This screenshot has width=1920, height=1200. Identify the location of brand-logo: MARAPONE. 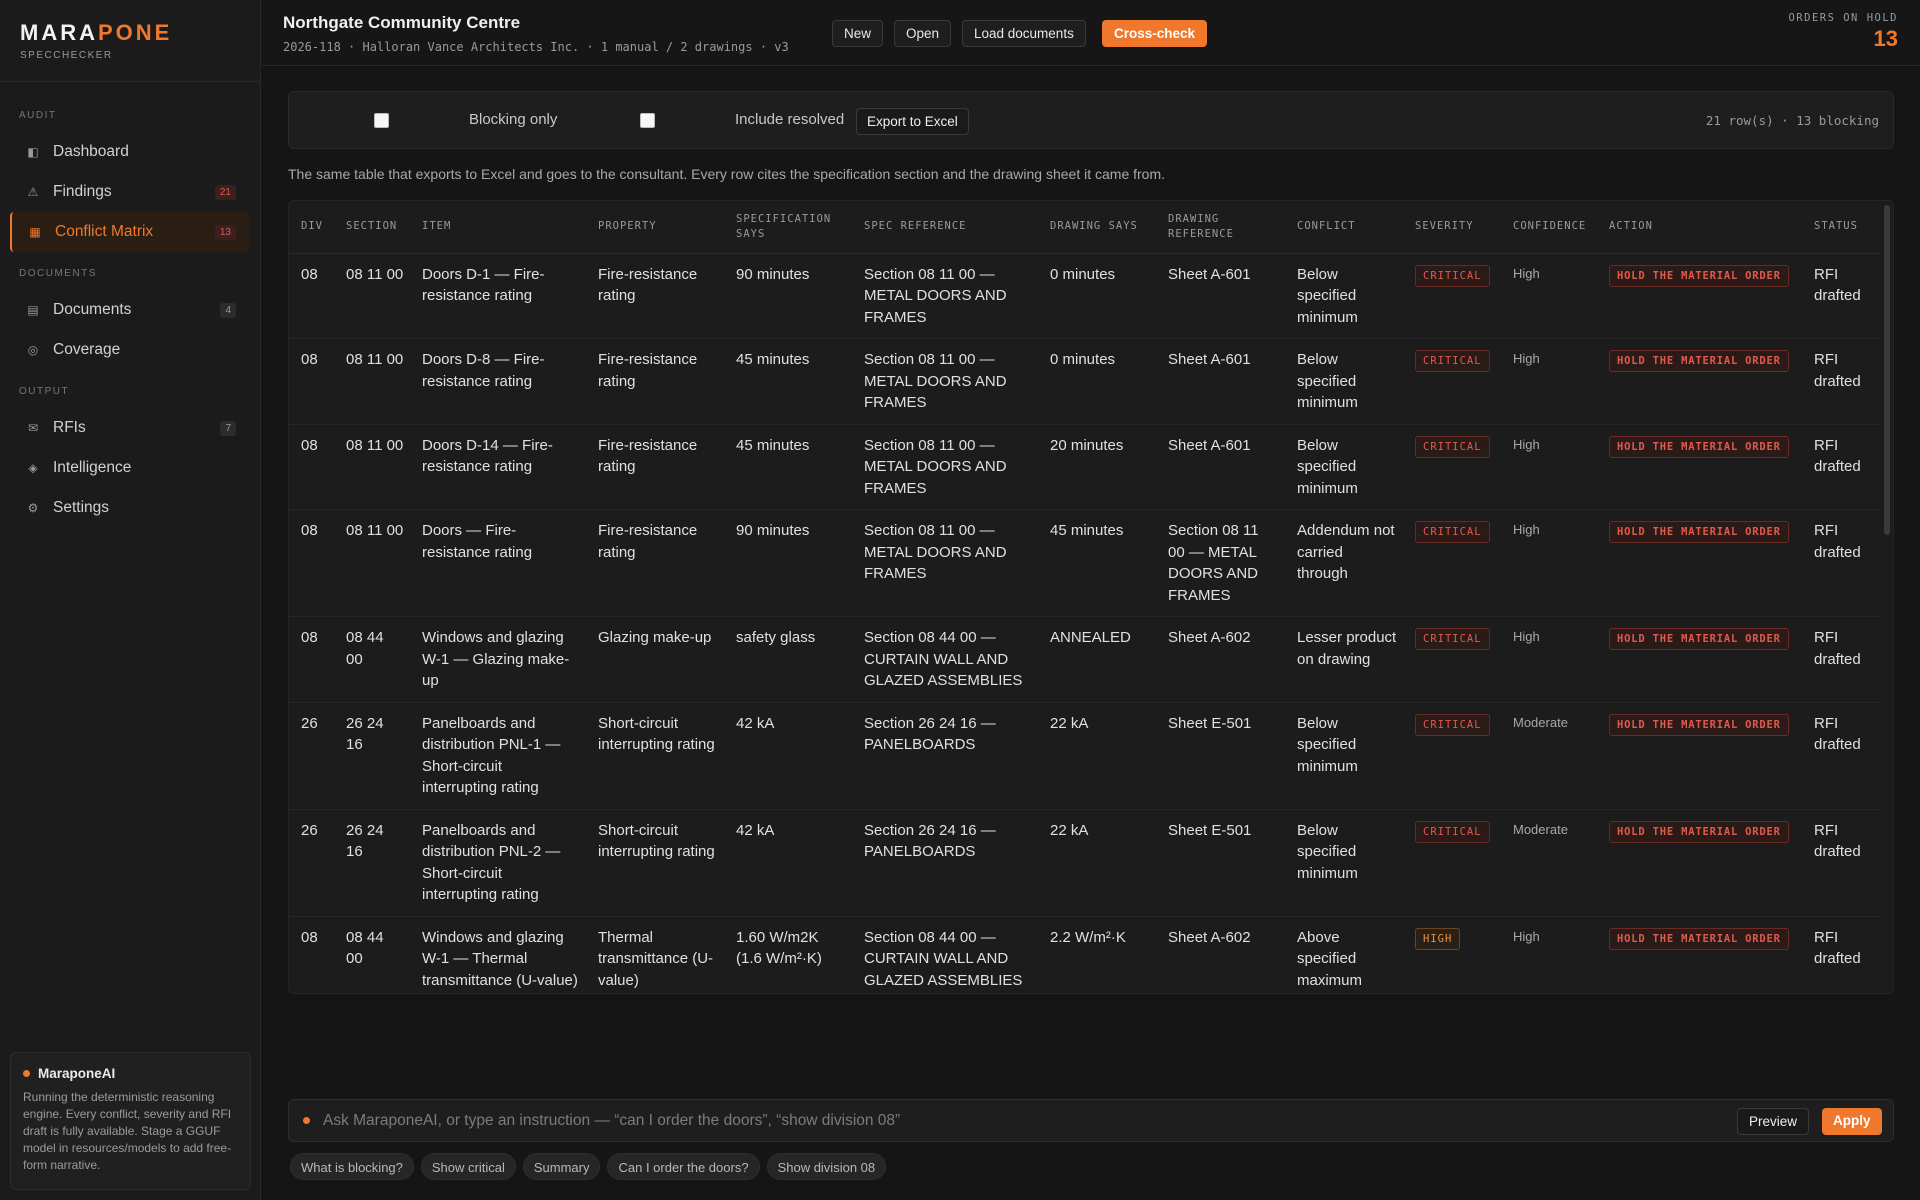
(130, 33).